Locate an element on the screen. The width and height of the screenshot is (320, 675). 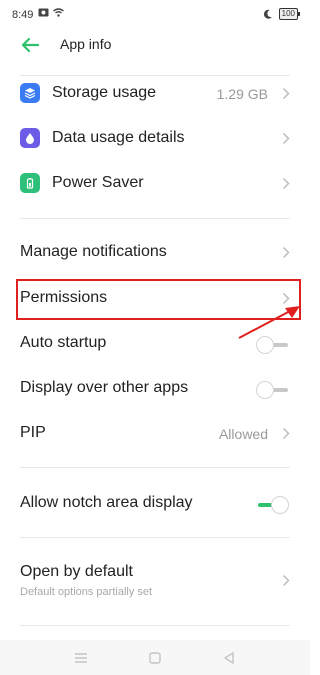
notch-display-label: Allow notch area display is located at coordinates (106, 502).